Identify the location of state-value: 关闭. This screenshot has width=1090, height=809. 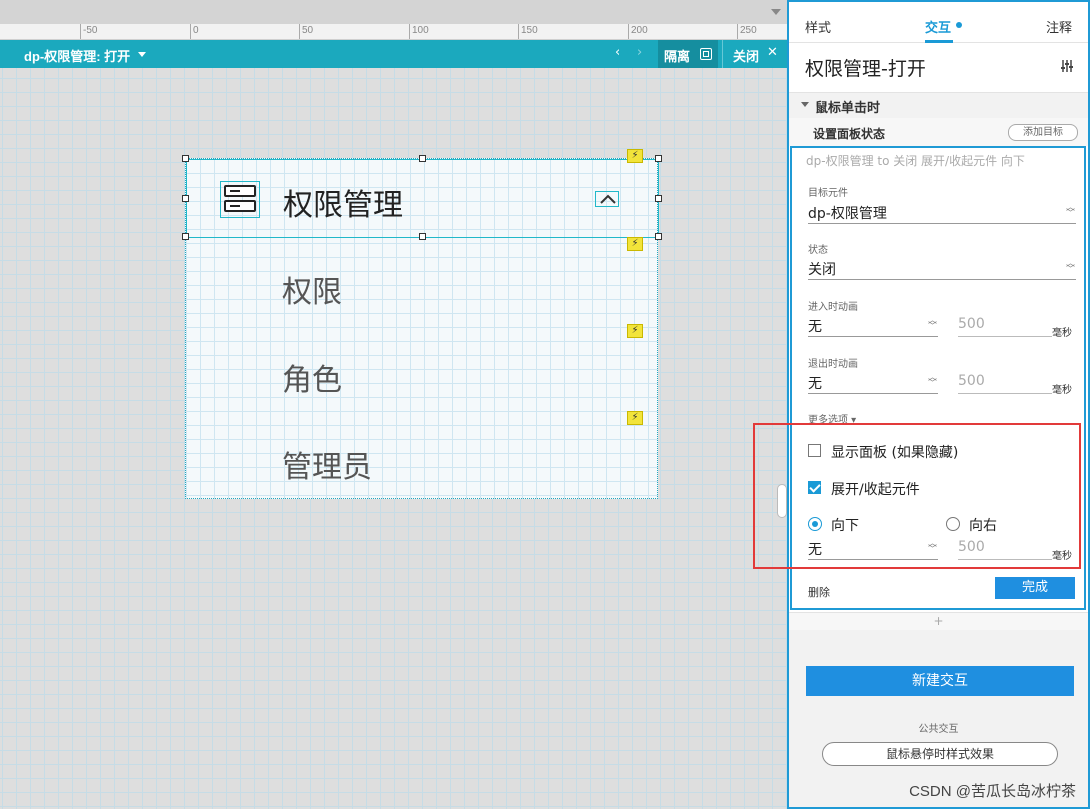
(822, 270).